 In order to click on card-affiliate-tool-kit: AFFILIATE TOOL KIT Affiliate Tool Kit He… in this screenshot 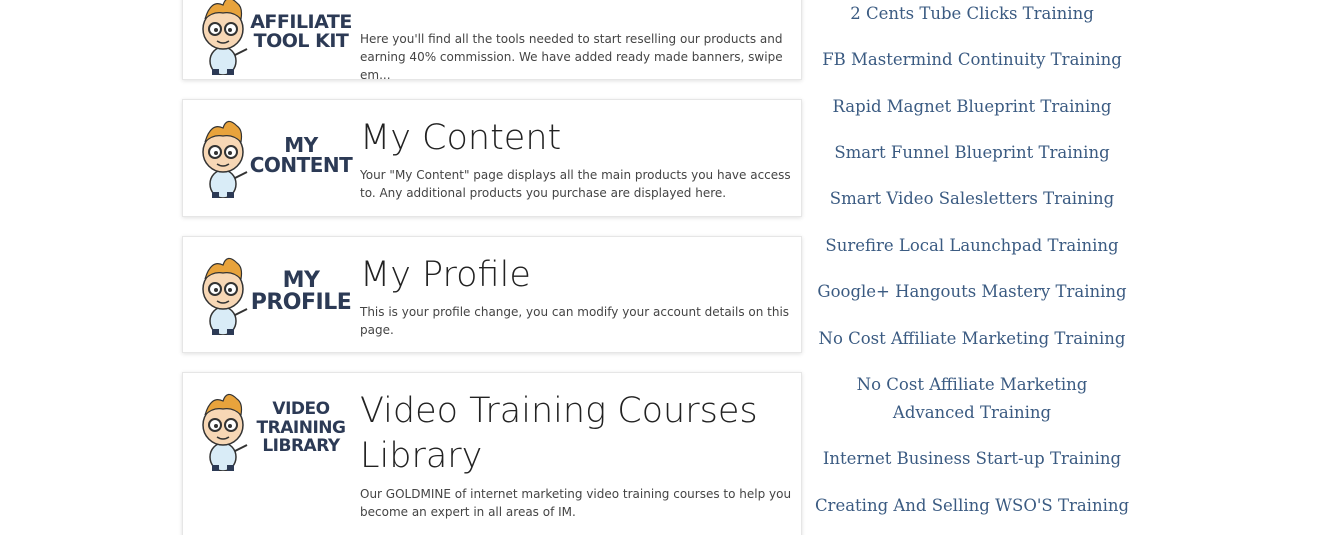, I will do `click(492, 41)`.